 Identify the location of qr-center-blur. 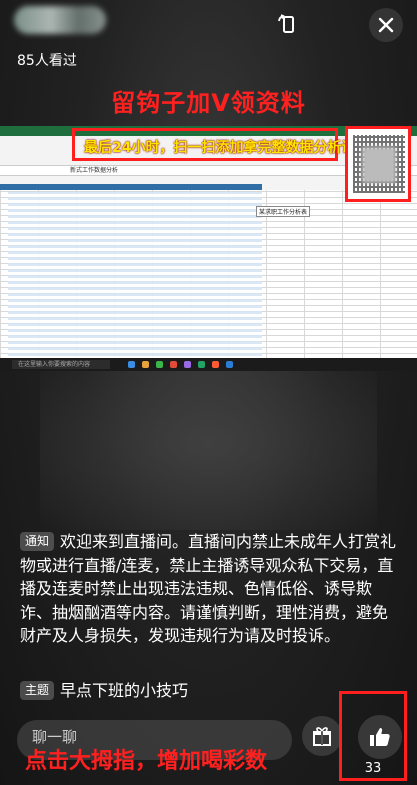
(379, 165).